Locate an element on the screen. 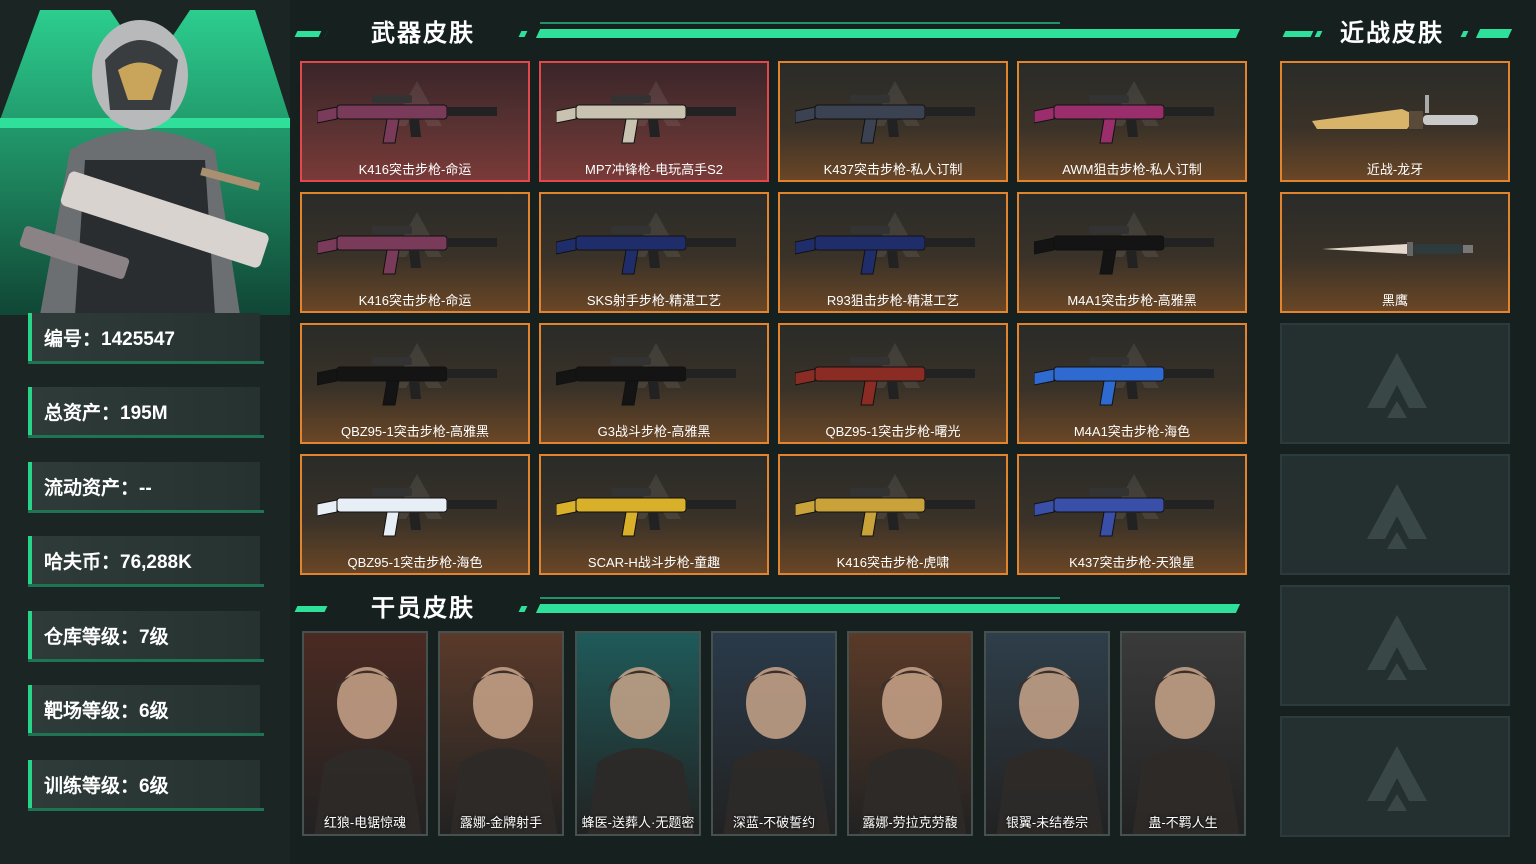 This screenshot has width=1536, height=864. operator-skin-card: 深蓝-不破誓约 is located at coordinates (774, 733).